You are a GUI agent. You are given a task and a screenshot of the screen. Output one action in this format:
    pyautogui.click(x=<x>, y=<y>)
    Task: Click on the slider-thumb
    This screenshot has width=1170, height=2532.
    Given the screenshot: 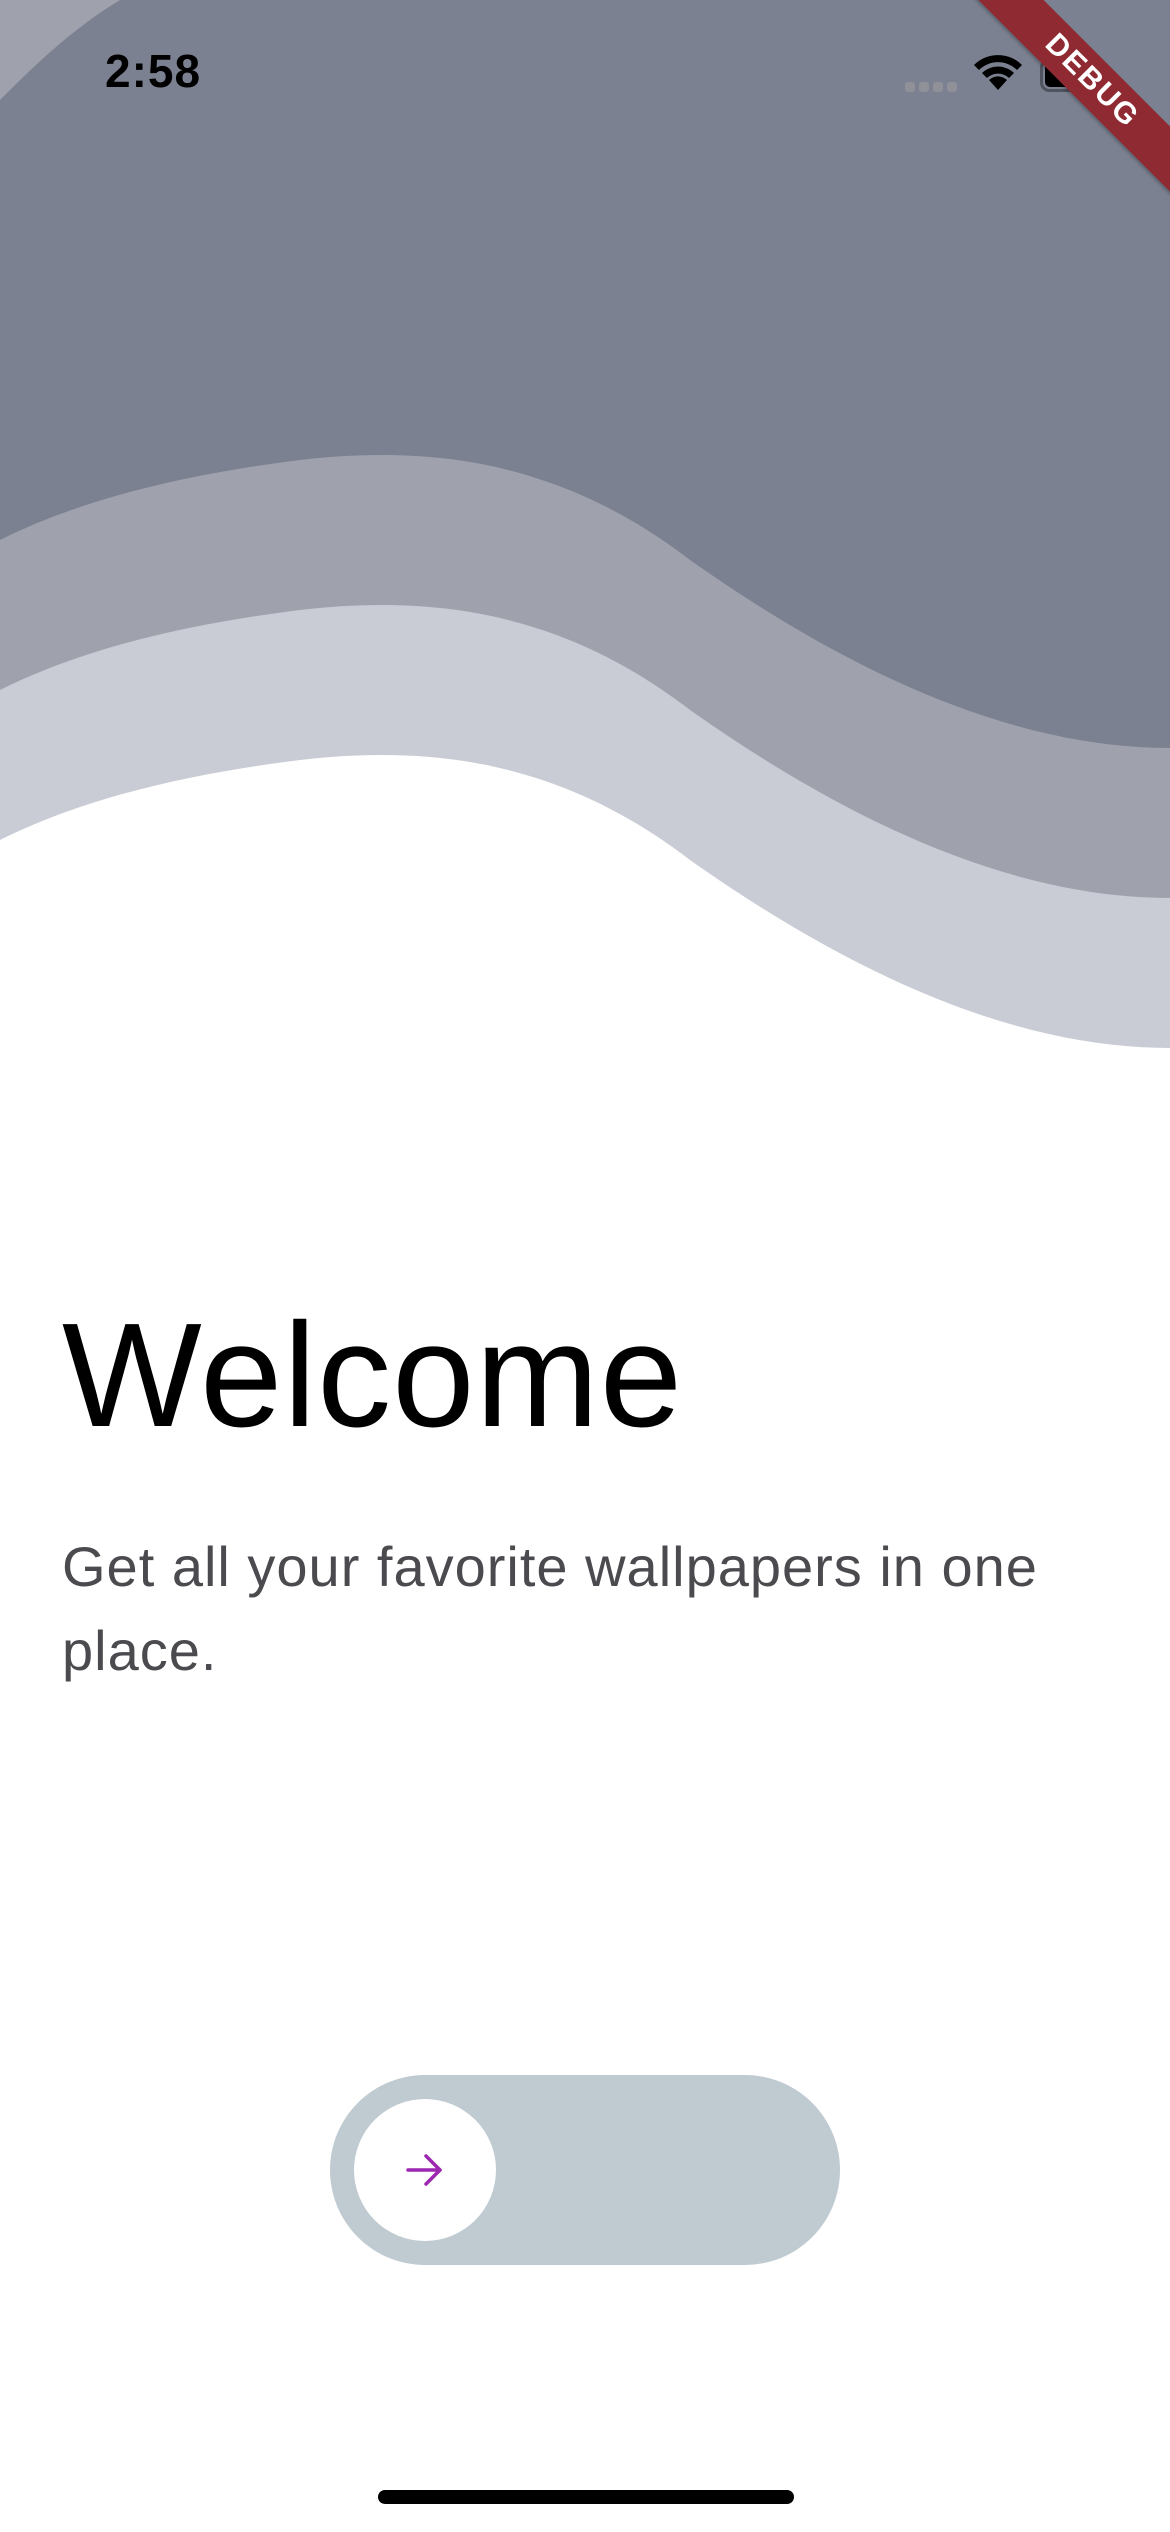 What is the action you would take?
    pyautogui.click(x=425, y=2170)
    